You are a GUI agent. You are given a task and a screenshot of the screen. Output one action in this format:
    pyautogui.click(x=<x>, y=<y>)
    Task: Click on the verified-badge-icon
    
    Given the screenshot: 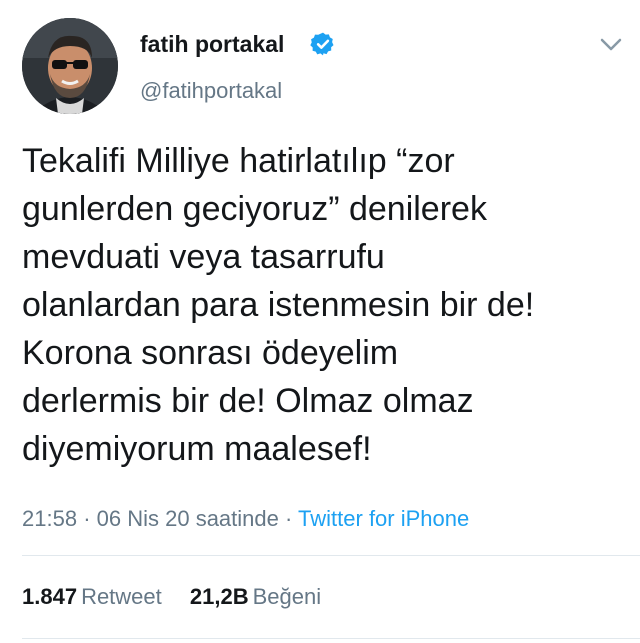 What is the action you would take?
    pyautogui.click(x=322, y=44)
    